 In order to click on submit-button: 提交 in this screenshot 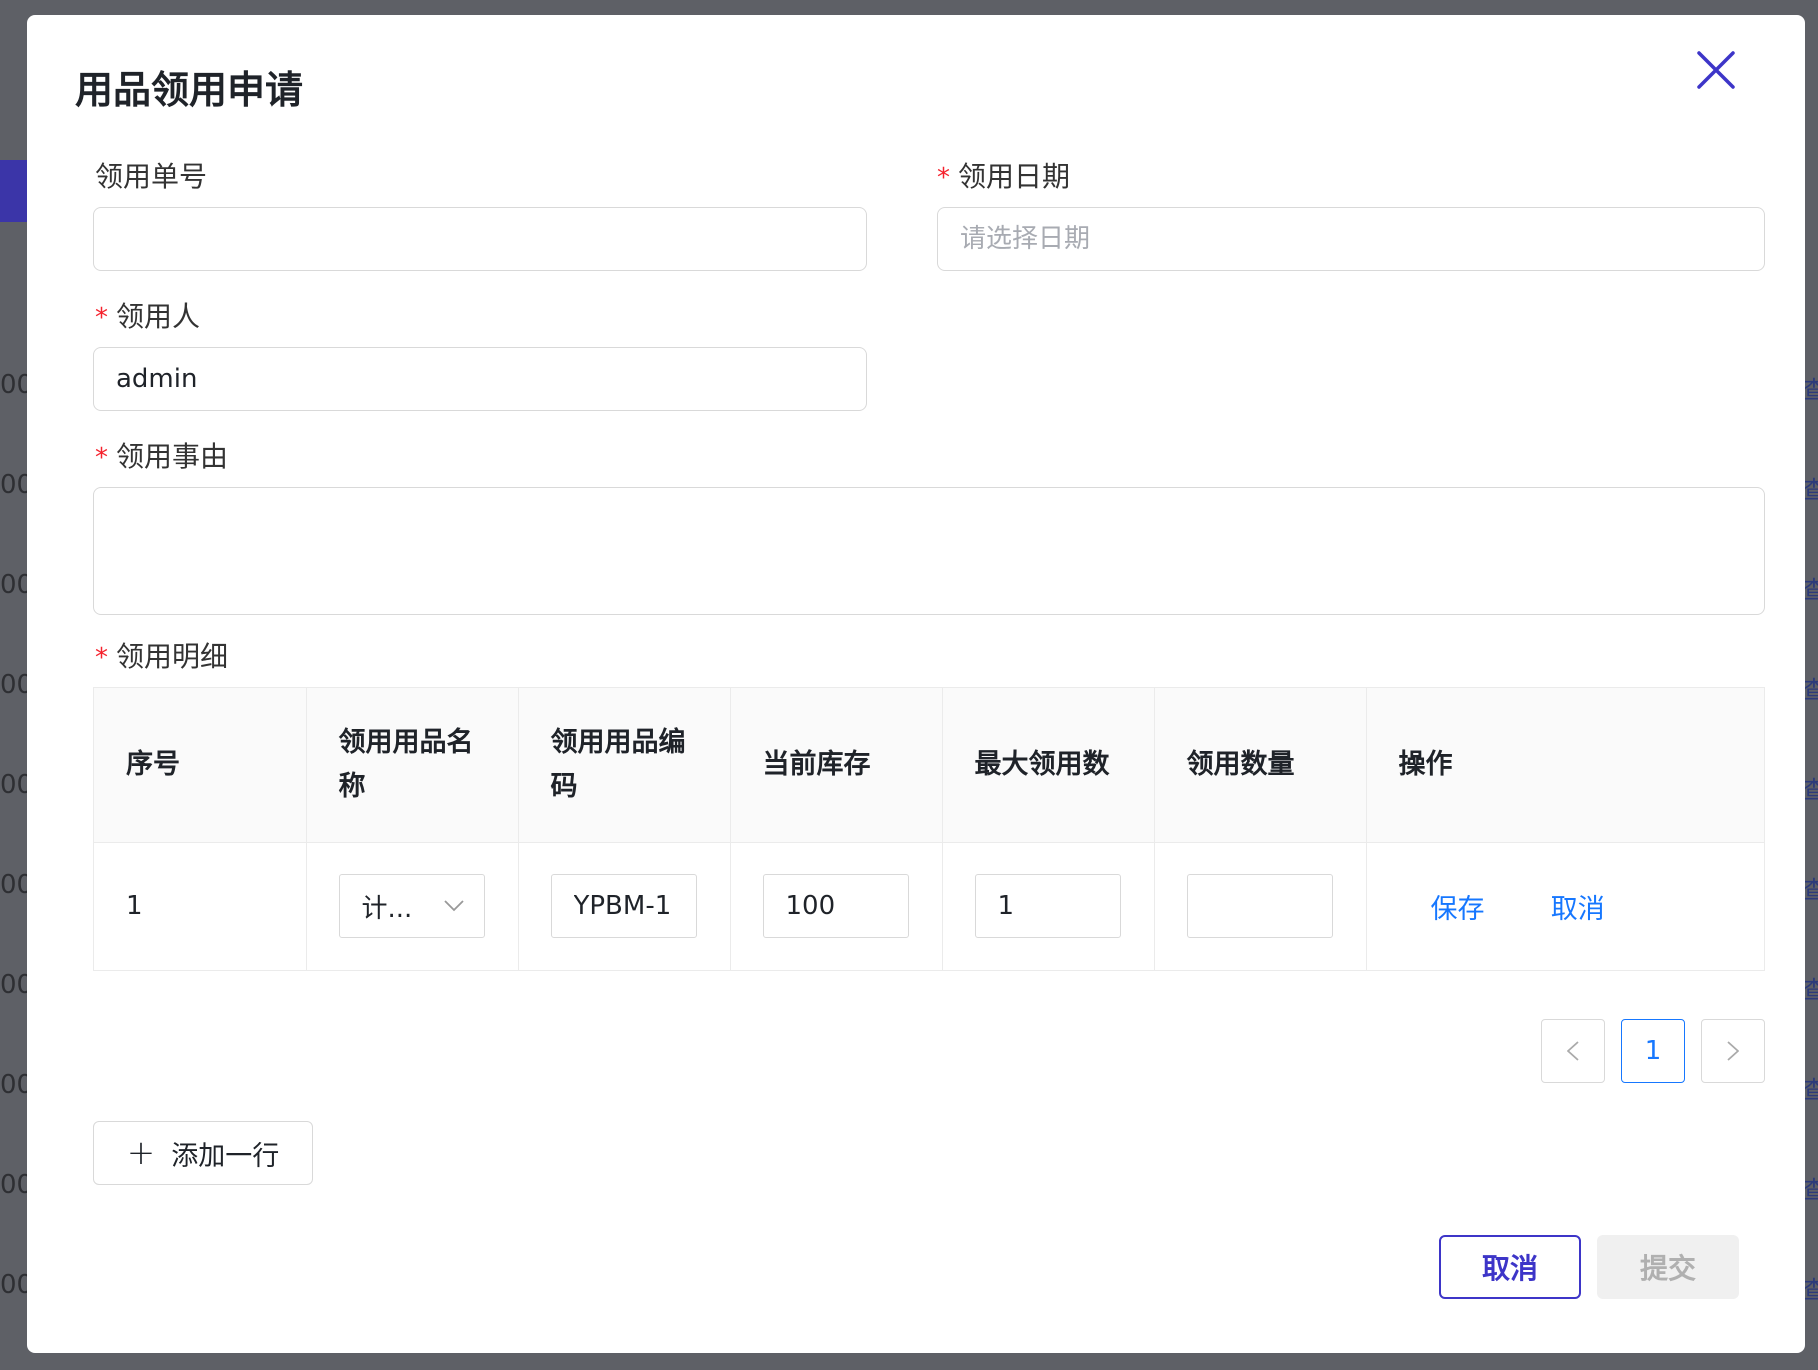, I will do `click(1668, 1267)`.